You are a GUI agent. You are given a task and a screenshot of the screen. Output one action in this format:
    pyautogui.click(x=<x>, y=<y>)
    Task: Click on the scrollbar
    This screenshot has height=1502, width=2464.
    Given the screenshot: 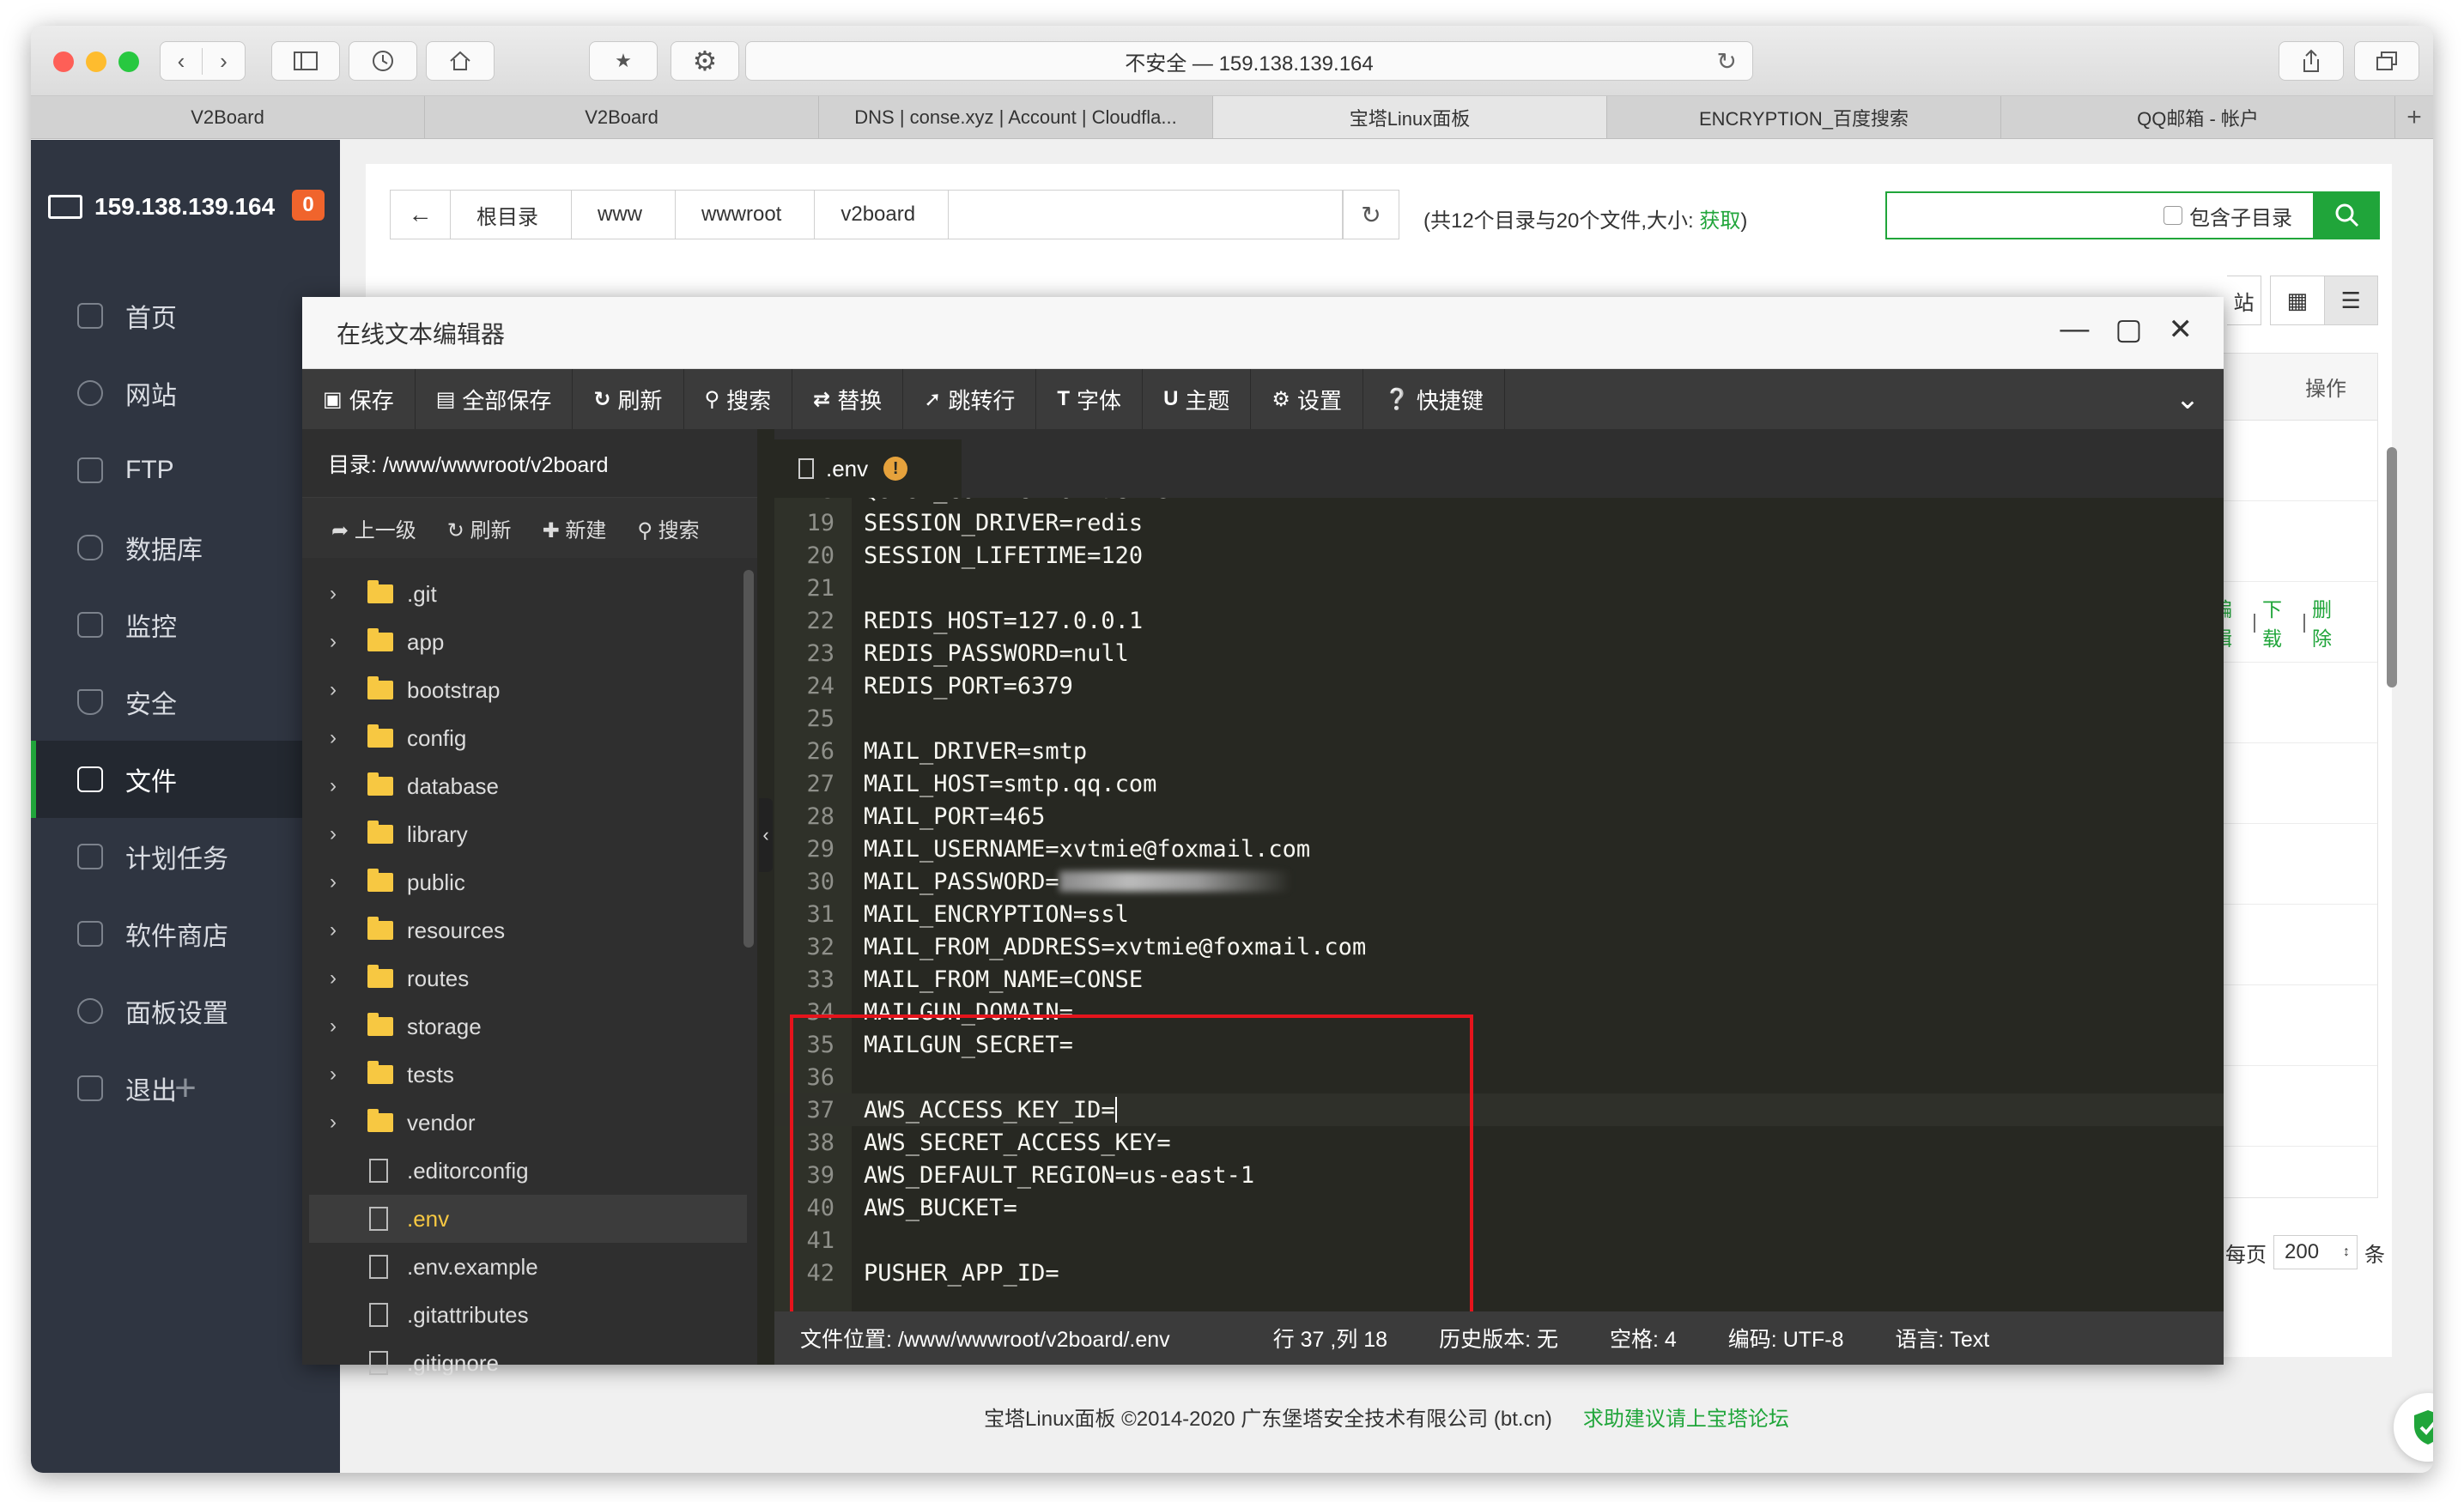 What is the action you would take?
    pyautogui.click(x=2392, y=567)
    